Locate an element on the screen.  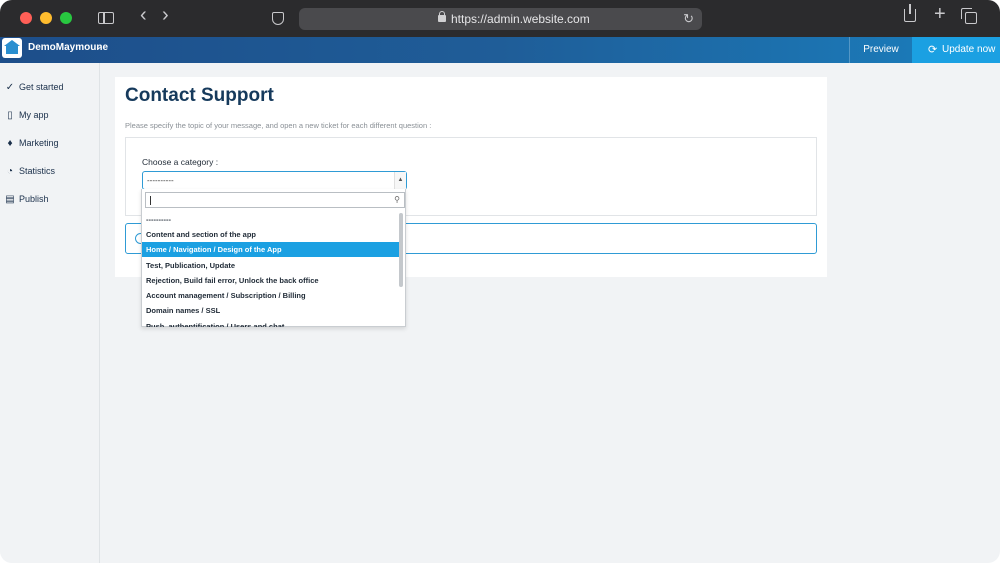
search-icon: ⚲ is located at coordinates (397, 199).